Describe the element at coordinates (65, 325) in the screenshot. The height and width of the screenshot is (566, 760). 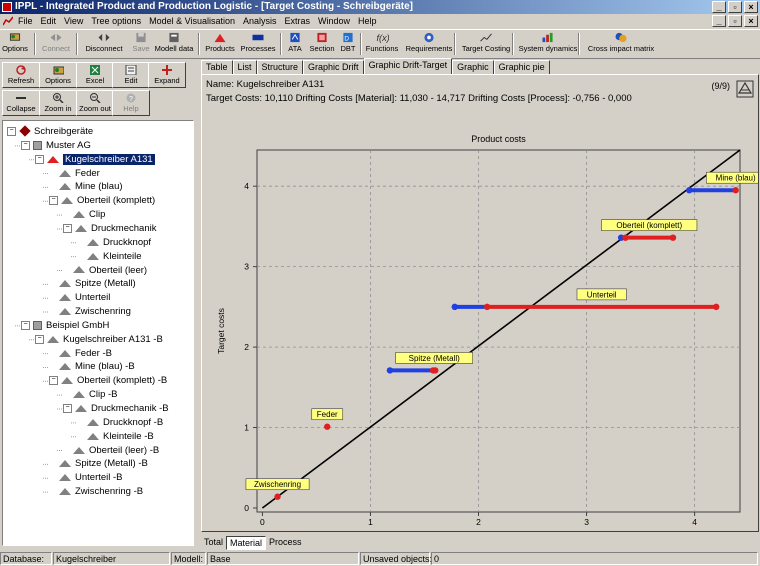
I see `tree-node: − Beispiel GmbH` at that location.